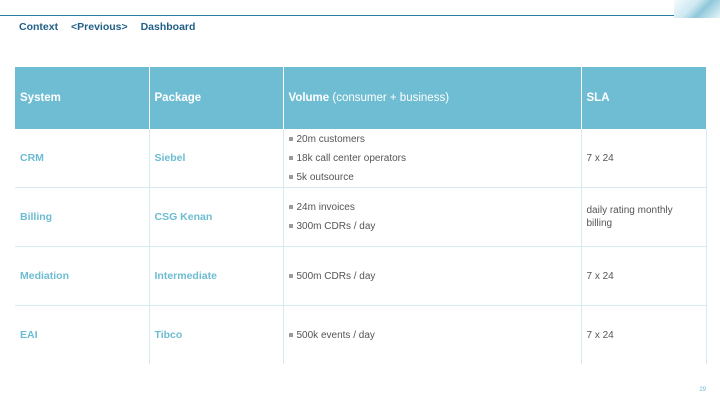 This screenshot has width=720, height=405. Describe the element at coordinates (432, 177) in the screenshot. I see `volume-item: 5k outsource` at that location.